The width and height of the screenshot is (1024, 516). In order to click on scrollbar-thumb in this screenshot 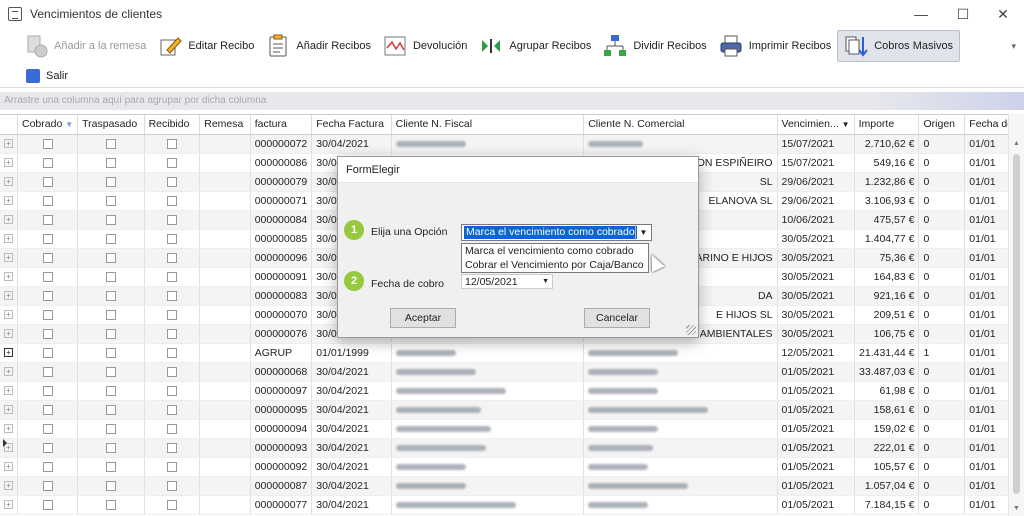, I will do `click(1016, 324)`.